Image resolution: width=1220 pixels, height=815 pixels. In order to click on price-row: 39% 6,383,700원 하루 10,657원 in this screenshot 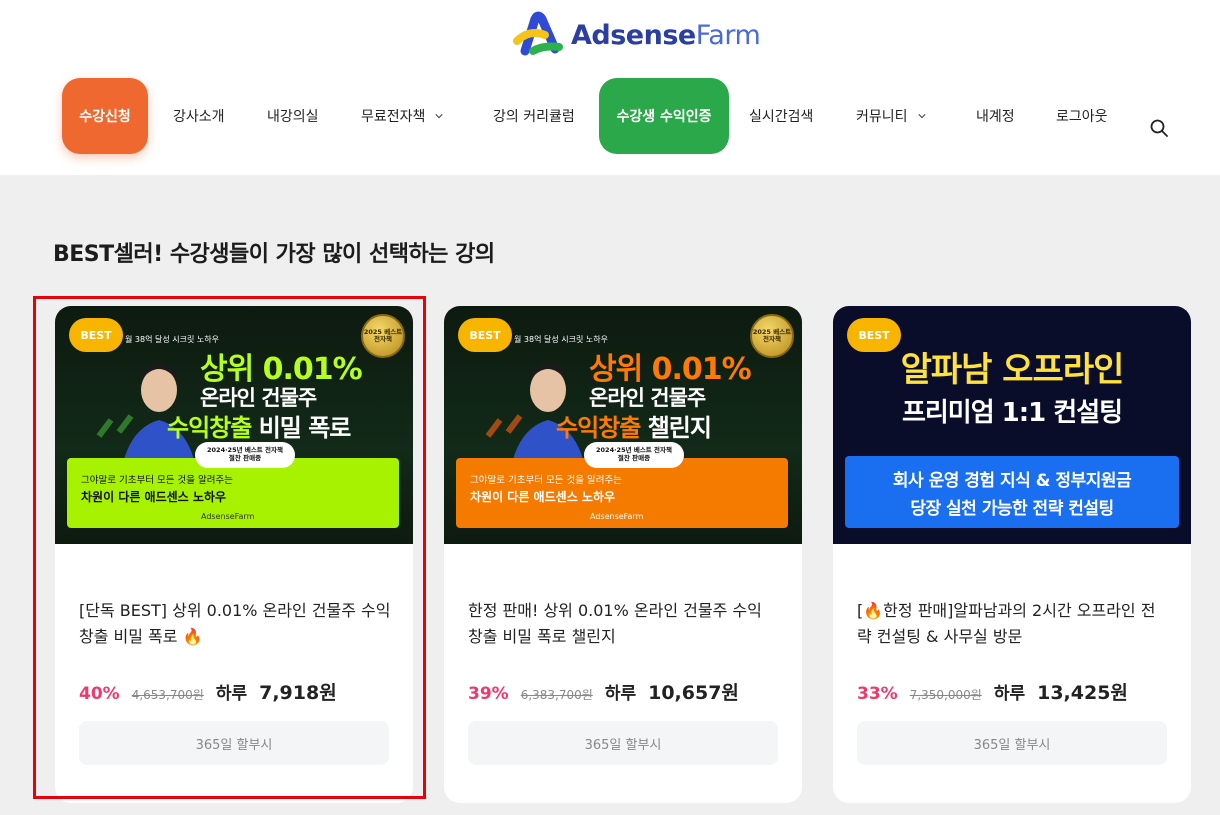, I will do `click(603, 691)`.